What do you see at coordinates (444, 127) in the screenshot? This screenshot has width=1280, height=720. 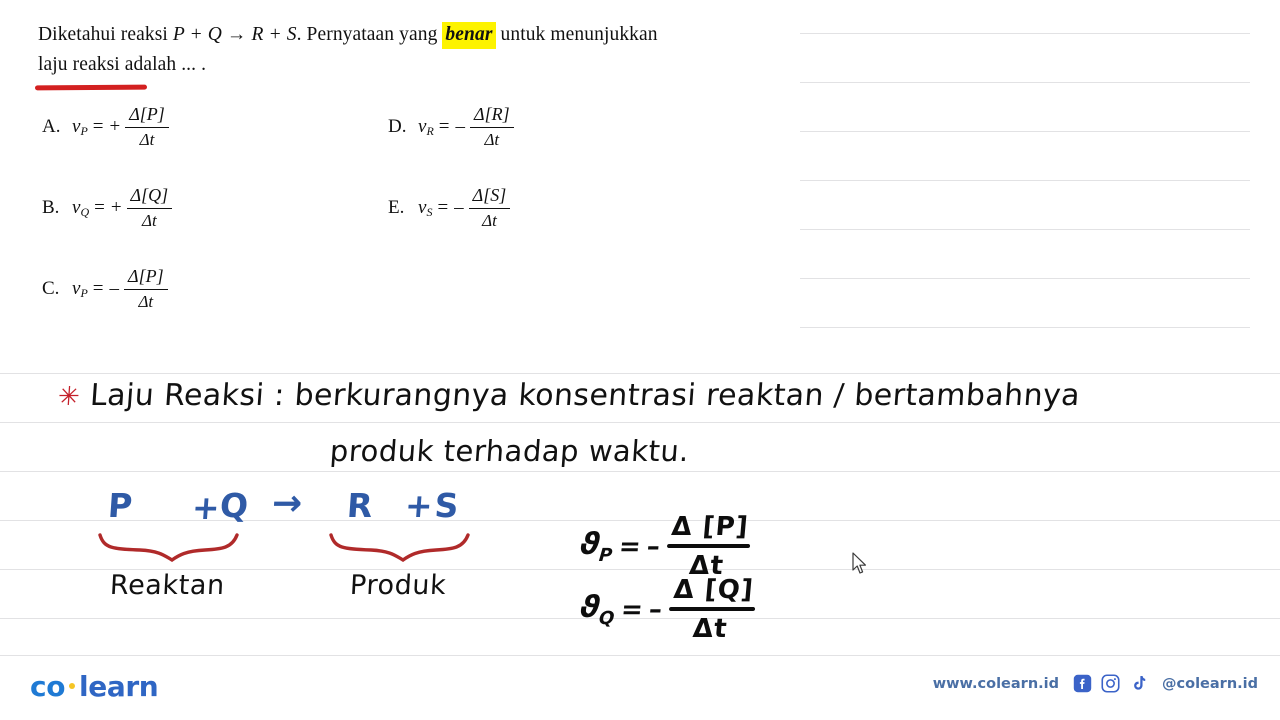 I see `option-d-equals: =` at bounding box center [444, 127].